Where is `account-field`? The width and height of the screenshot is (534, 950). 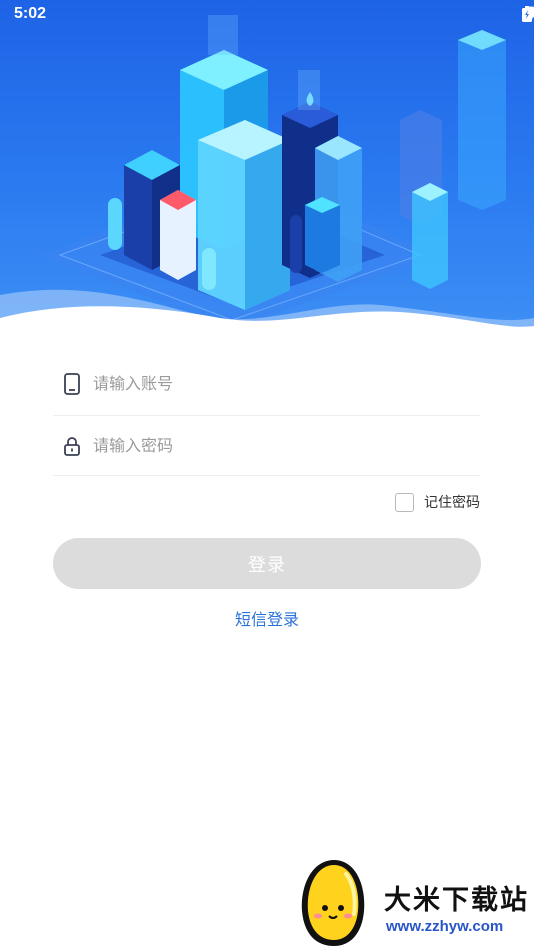 account-field is located at coordinates (266, 384).